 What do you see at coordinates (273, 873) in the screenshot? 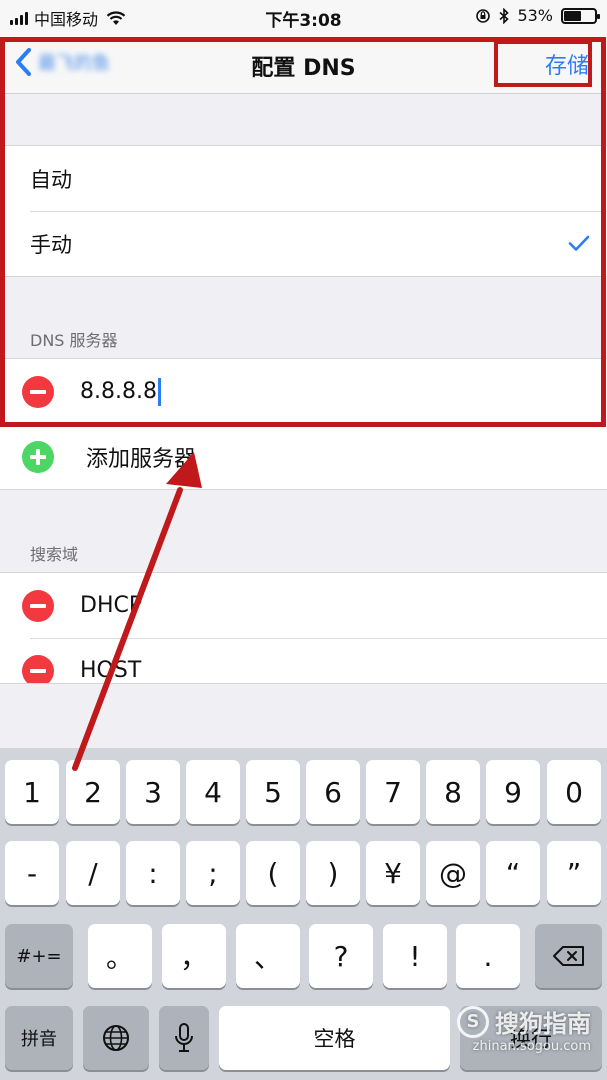
I see `key: (` at bounding box center [273, 873].